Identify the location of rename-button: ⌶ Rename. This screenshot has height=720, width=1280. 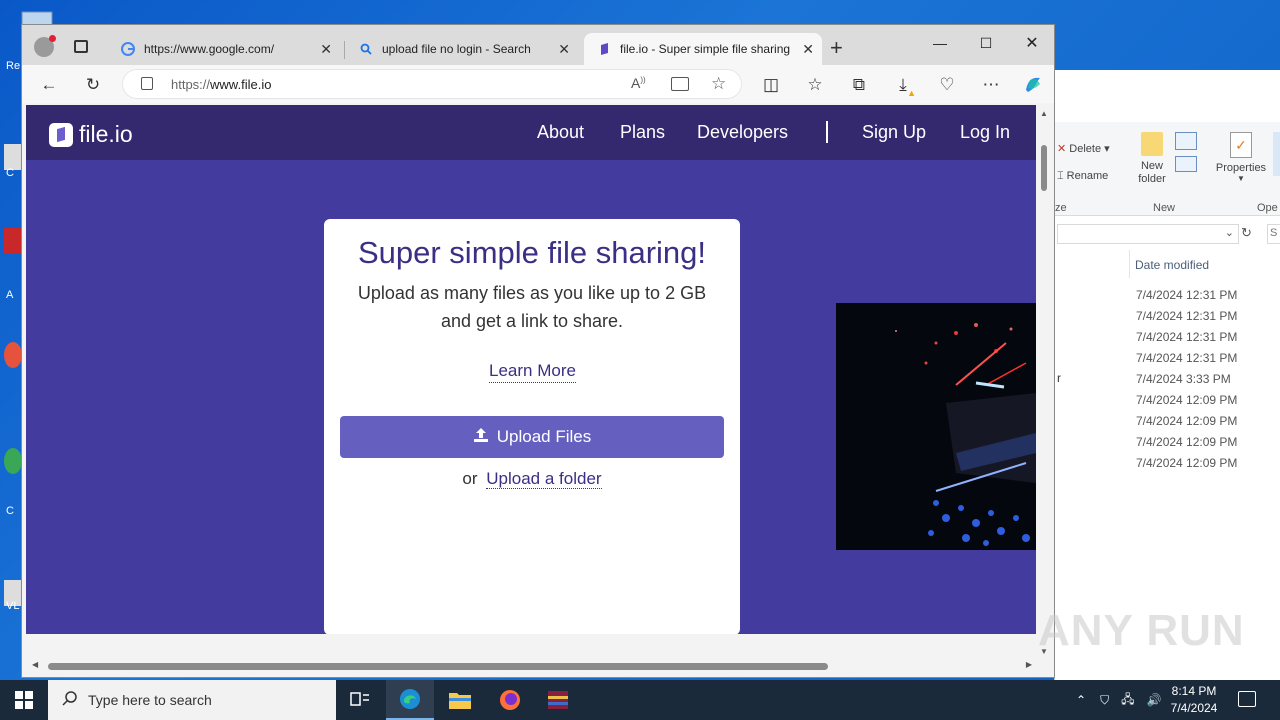
(1082, 176).